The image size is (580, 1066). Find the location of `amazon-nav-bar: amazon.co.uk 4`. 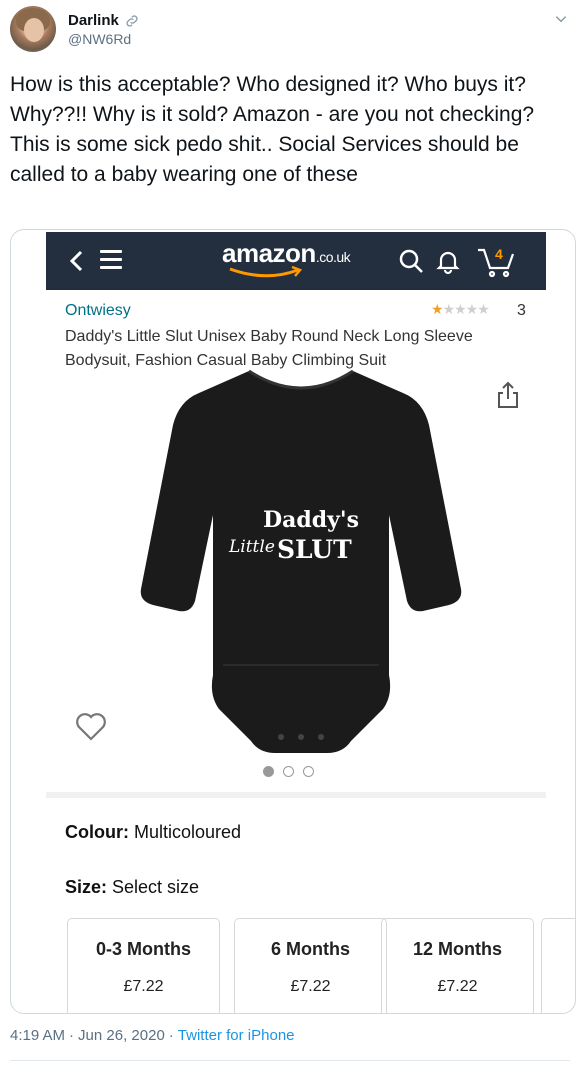

amazon-nav-bar: amazon.co.uk 4 is located at coordinates (296, 261).